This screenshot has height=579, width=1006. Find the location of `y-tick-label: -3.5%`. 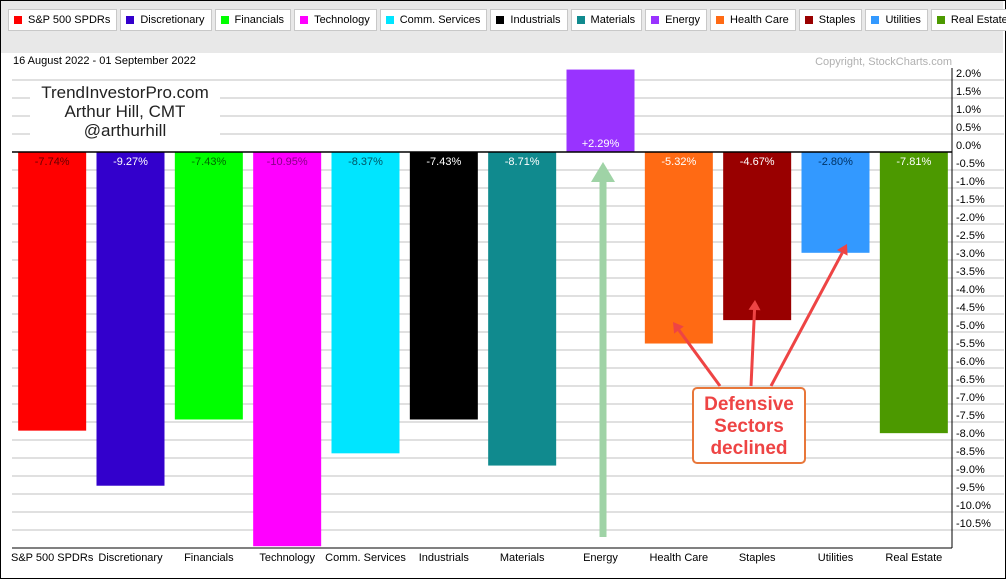

y-tick-label: -3.5% is located at coordinates (970, 272).